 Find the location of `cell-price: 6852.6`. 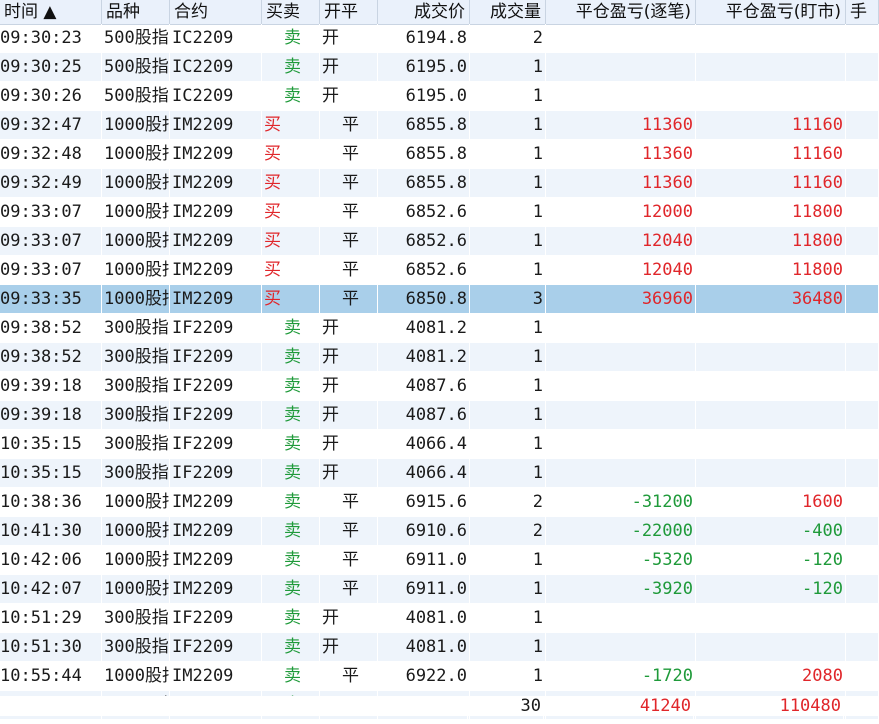

cell-price: 6852.6 is located at coordinates (424, 270).